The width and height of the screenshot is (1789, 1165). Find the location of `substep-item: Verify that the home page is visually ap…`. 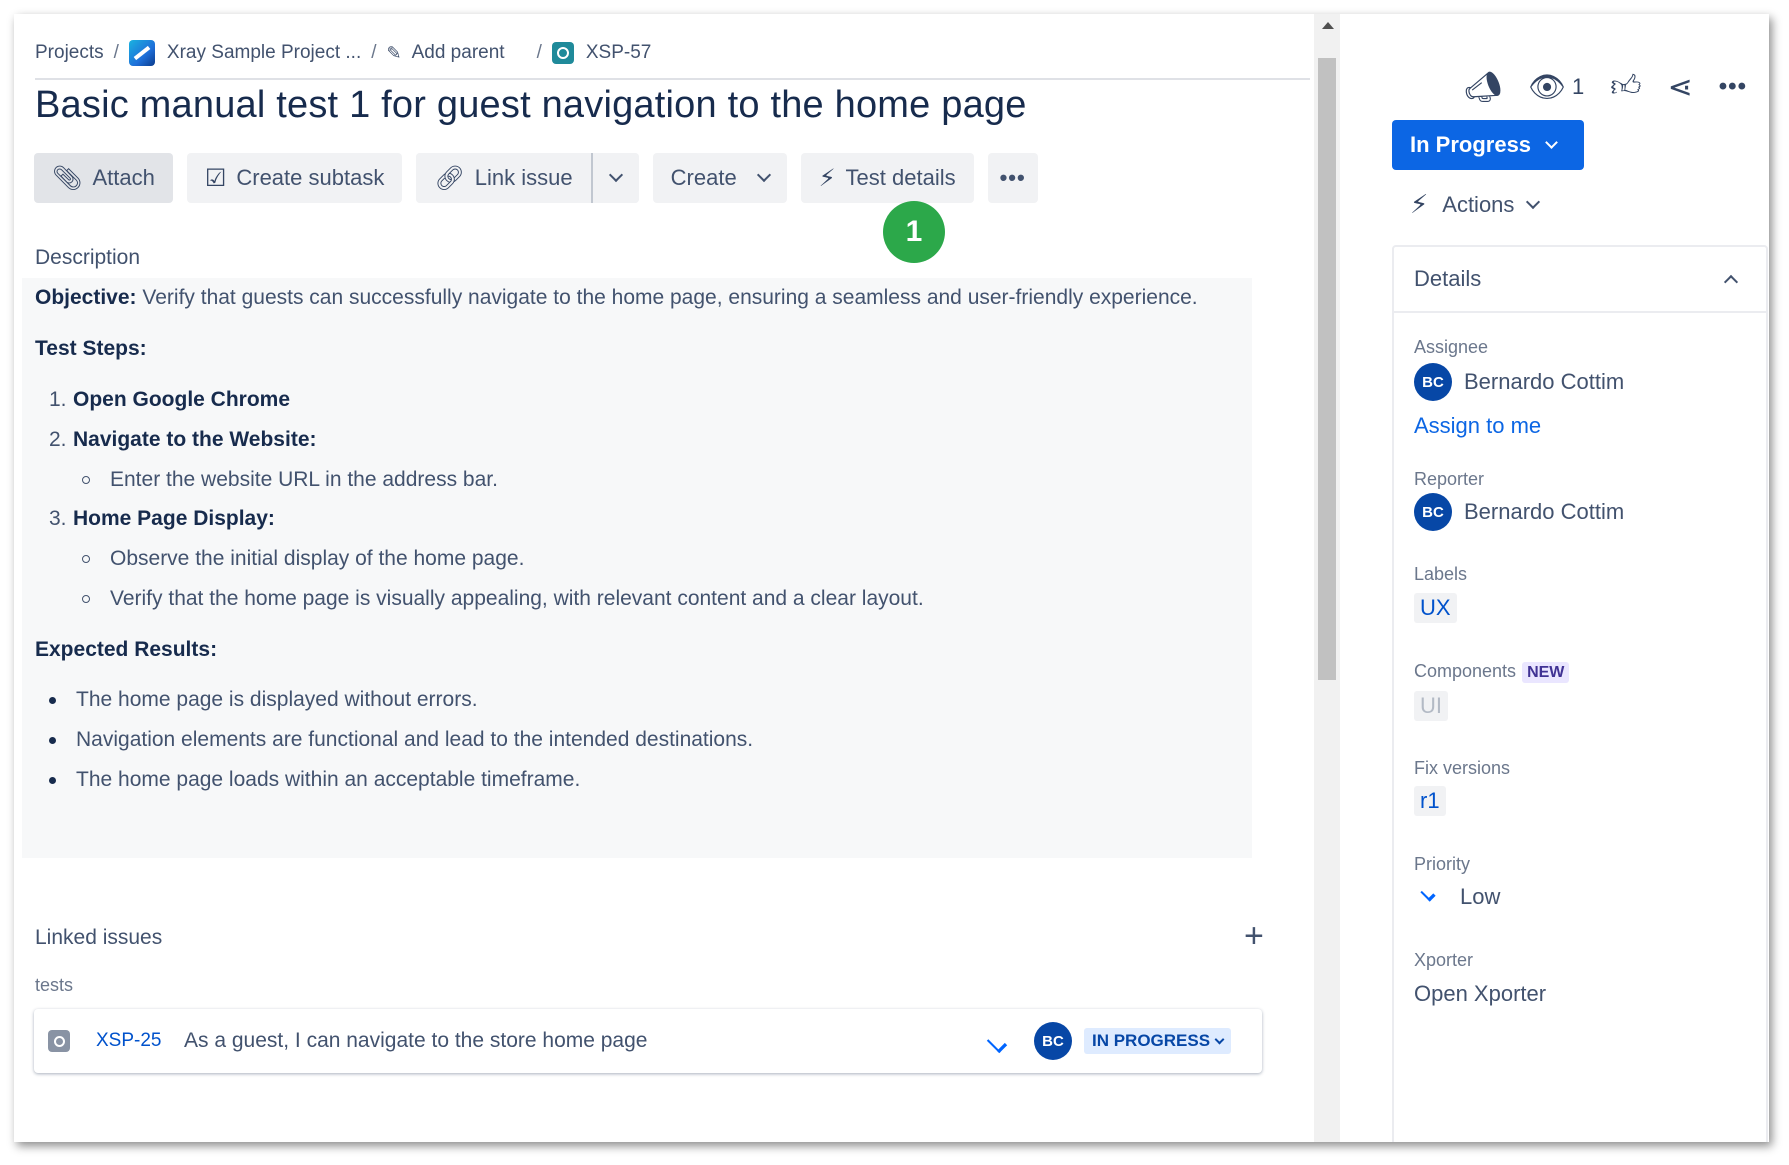

substep-item: Verify that the home page is visually ap… is located at coordinates (503, 599).